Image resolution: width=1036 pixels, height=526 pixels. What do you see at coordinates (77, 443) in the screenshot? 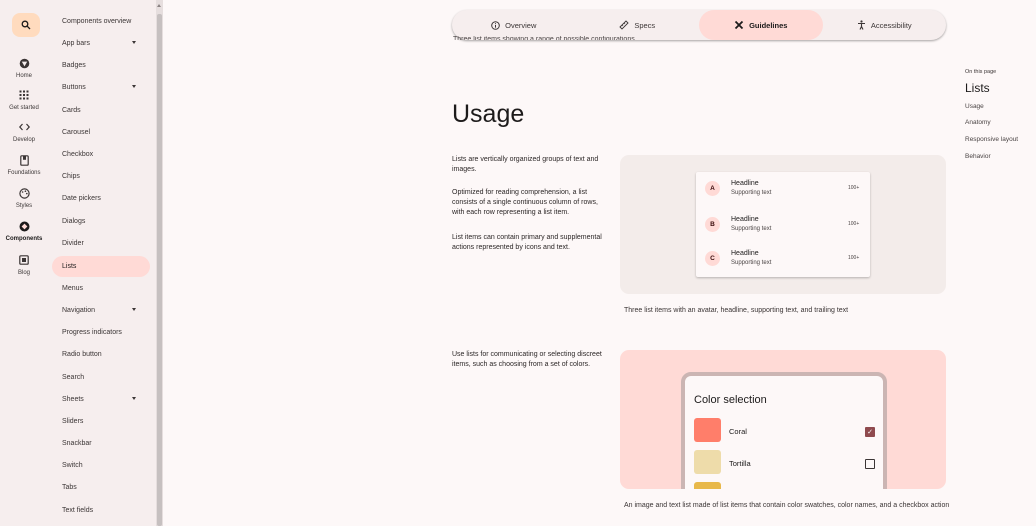
I see `sidebar-item-label: Snackbar` at bounding box center [77, 443].